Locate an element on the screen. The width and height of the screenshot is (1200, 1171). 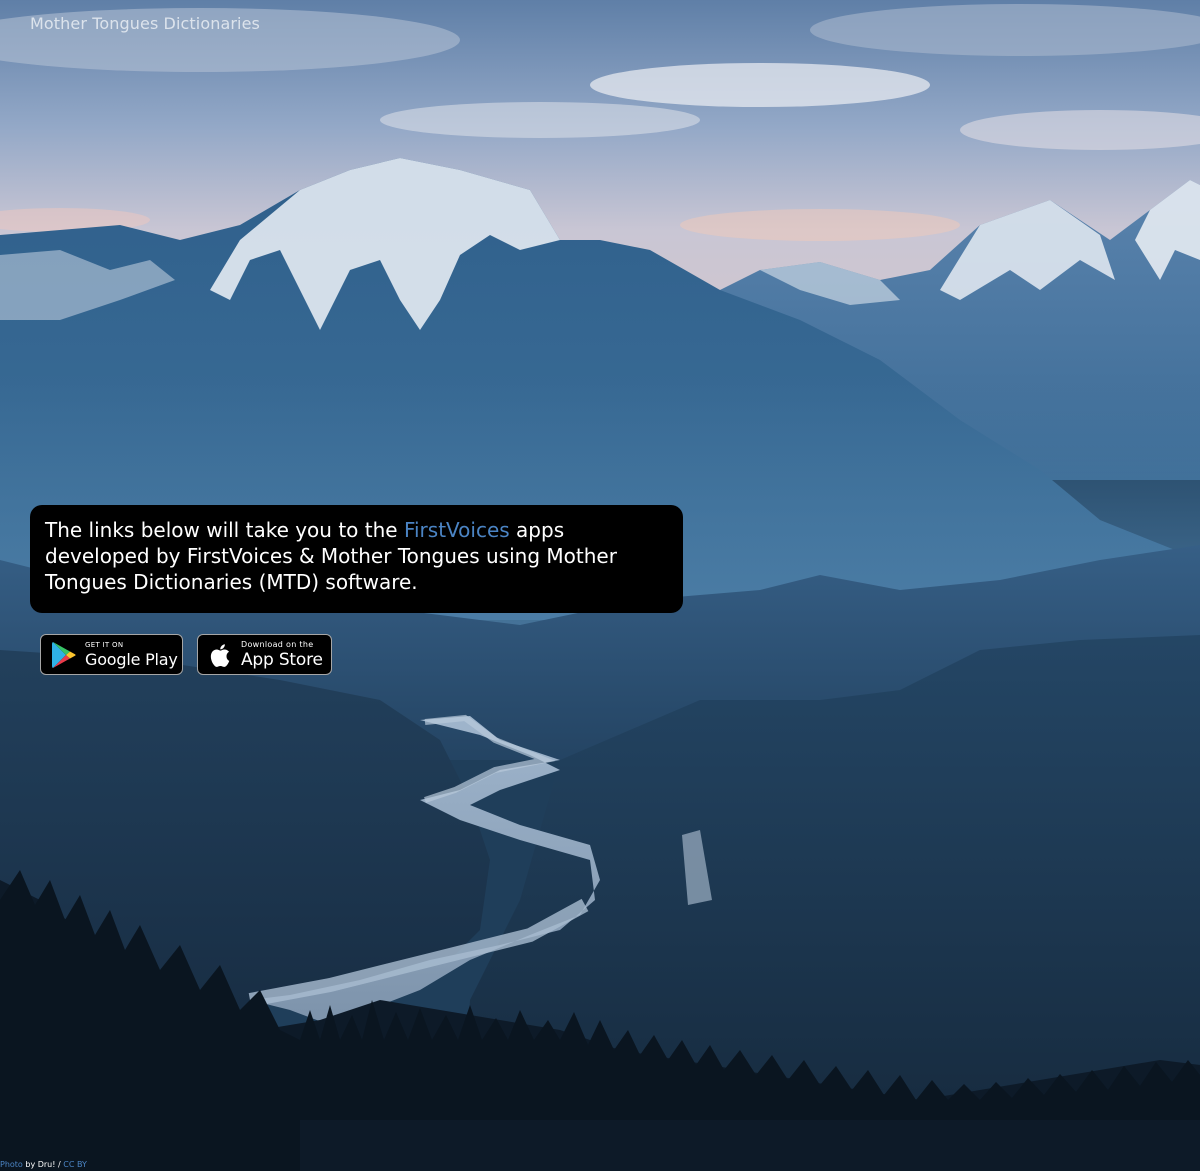
site-title-link: Mother Tongues Dictionaries is located at coordinates (145, 23).